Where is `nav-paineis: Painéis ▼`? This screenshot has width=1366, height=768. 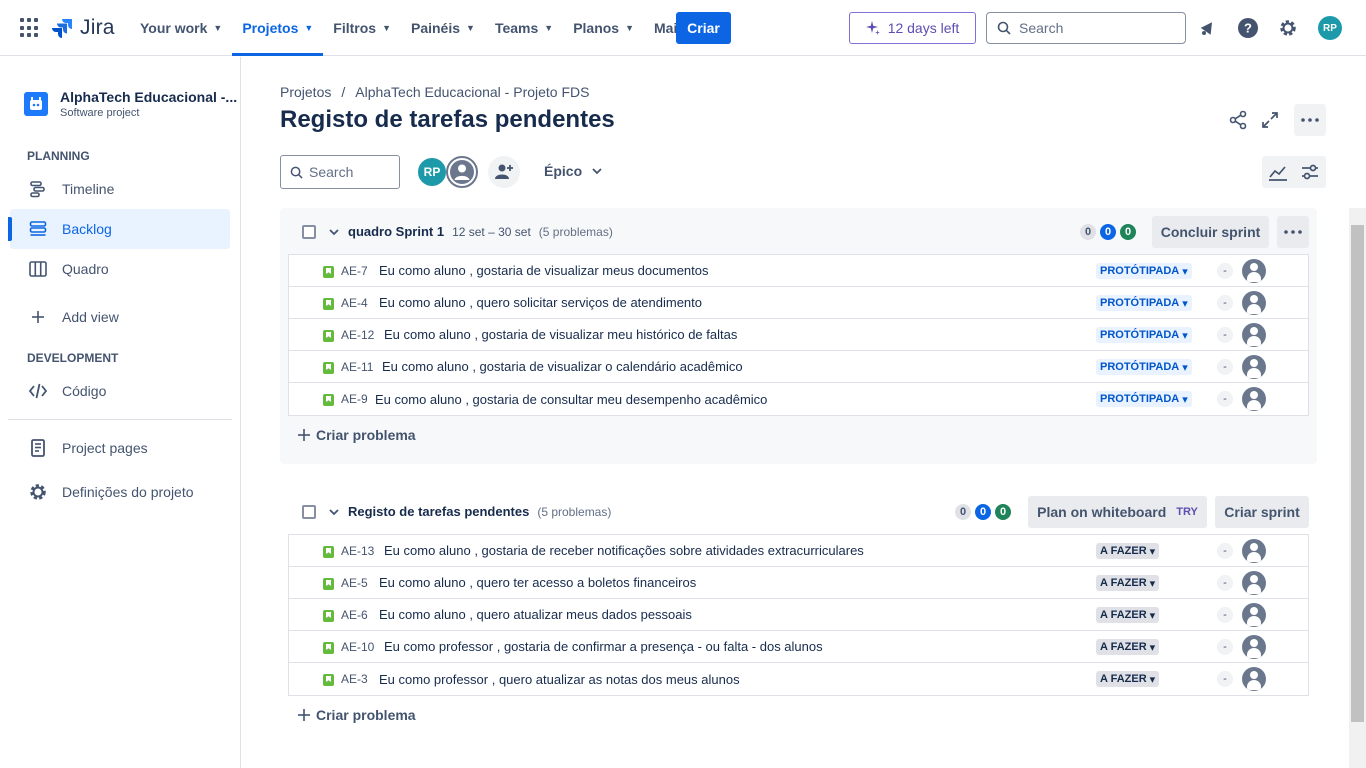 nav-paineis: Painéis ▼ is located at coordinates (443, 28).